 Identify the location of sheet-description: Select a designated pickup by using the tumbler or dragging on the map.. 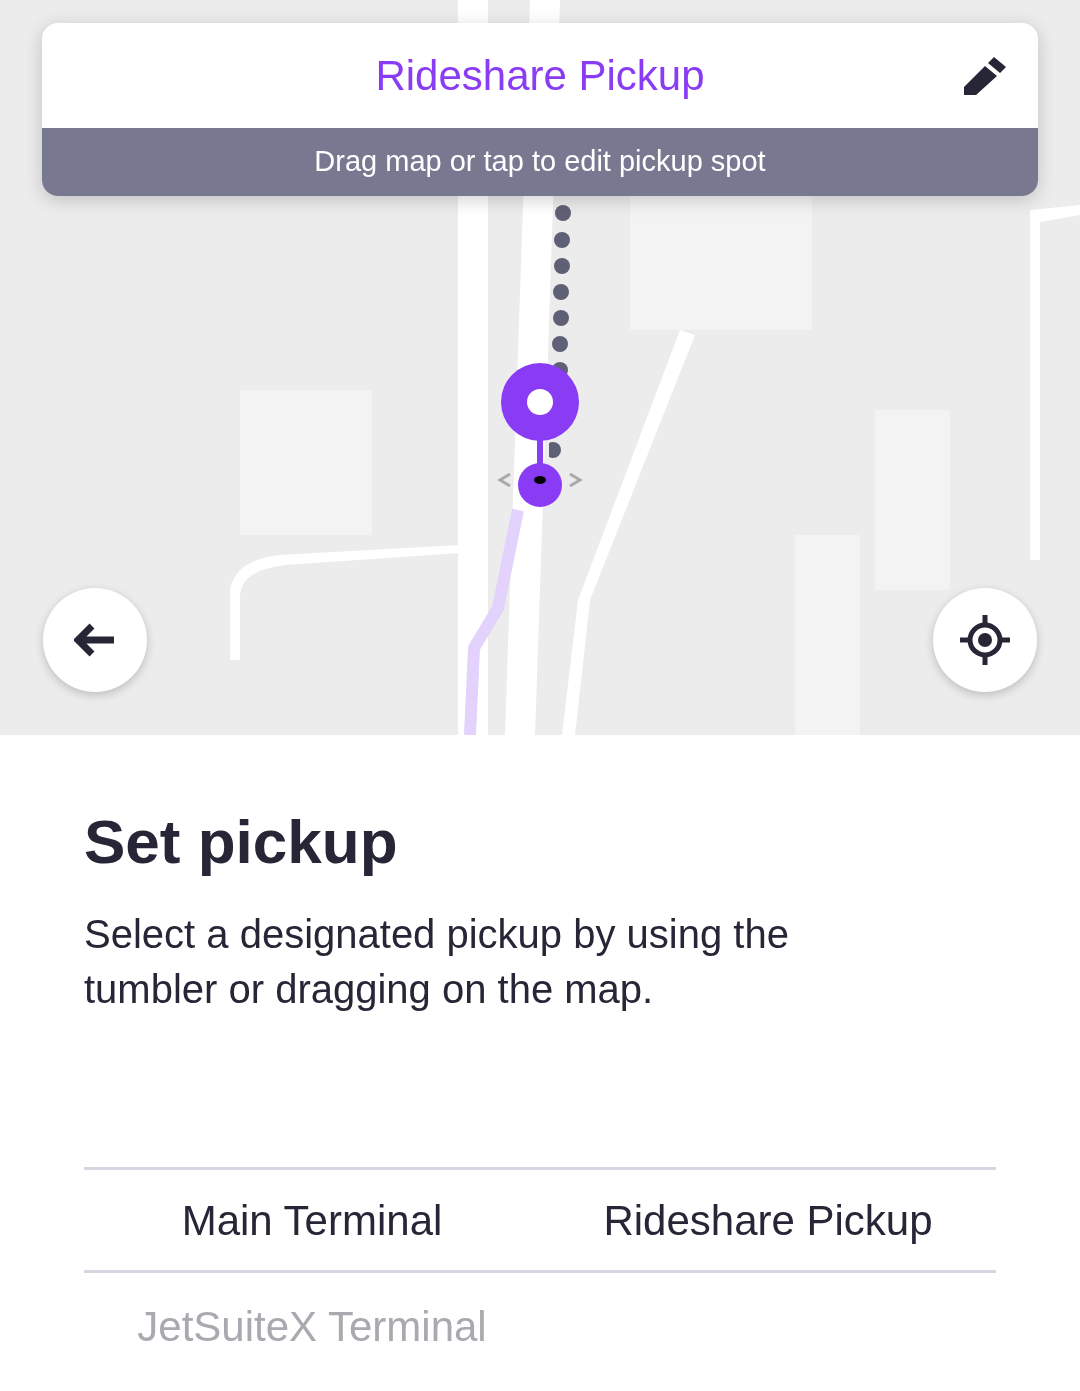
(437, 962).